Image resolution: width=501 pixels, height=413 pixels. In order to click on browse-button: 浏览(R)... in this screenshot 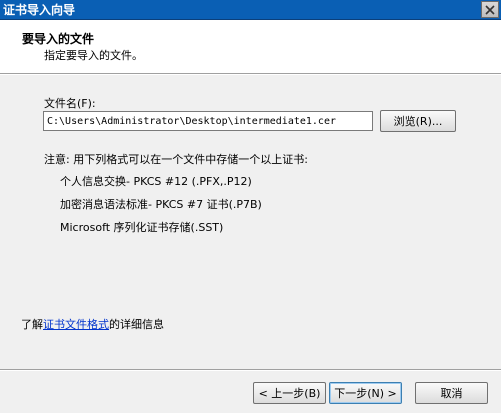, I will do `click(418, 121)`.